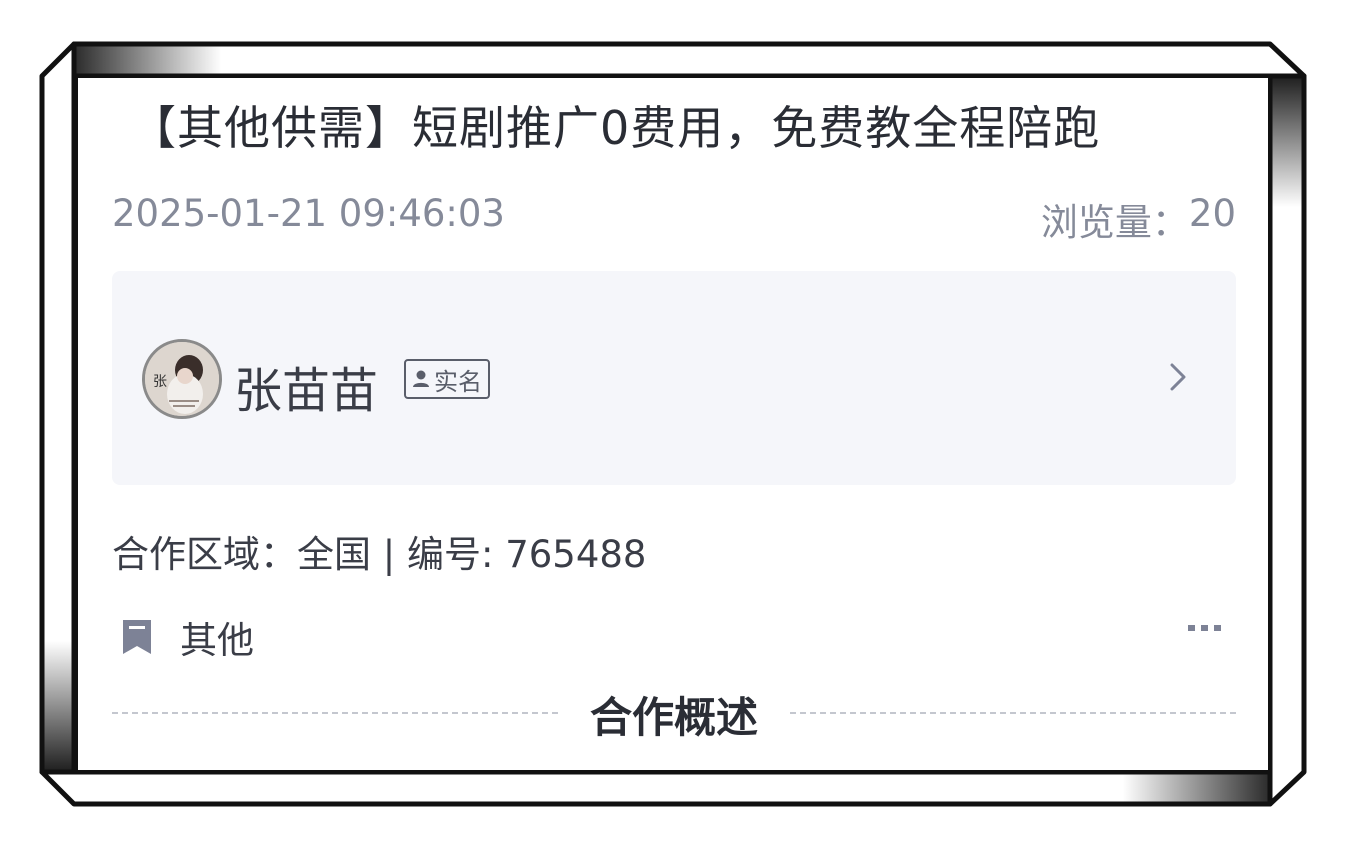 This screenshot has height=851, width=1345. Describe the element at coordinates (1178, 377) in the screenshot. I see `chevron-right-icon` at that location.